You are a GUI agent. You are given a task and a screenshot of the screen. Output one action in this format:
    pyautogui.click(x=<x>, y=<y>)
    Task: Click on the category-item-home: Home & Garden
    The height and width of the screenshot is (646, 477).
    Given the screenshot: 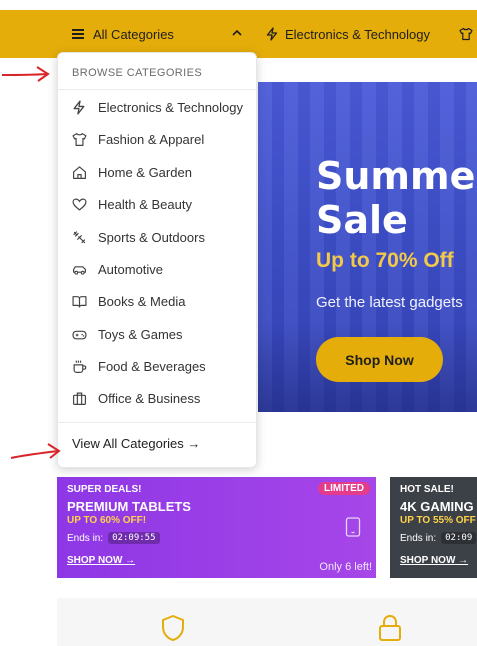 What is the action you would take?
    pyautogui.click(x=132, y=172)
    